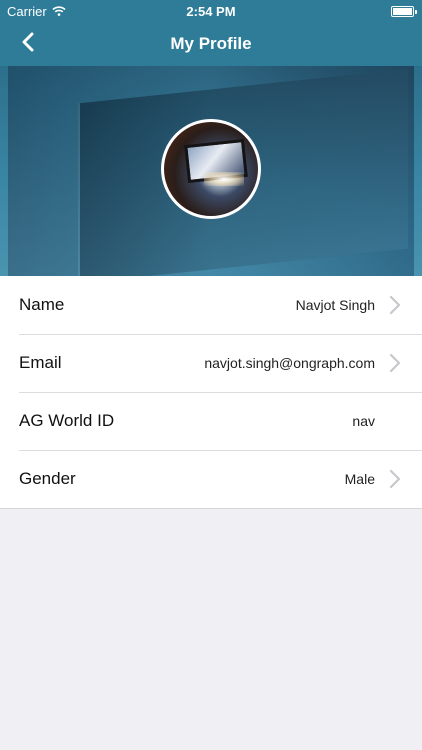 This screenshot has height=750, width=422. What do you see at coordinates (40, 362) in the screenshot?
I see `row-label: Email` at bounding box center [40, 362].